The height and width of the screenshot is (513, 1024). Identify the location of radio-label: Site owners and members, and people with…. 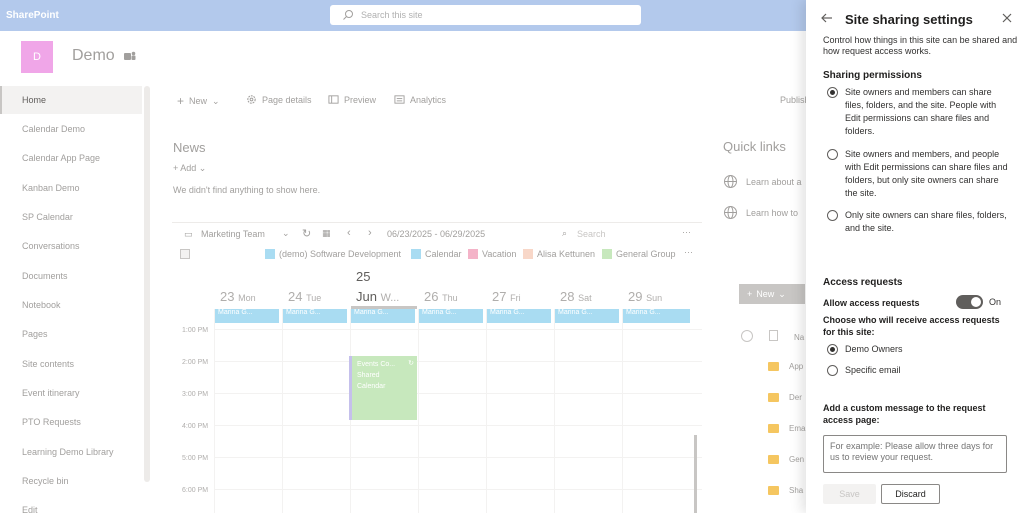
(926, 173).